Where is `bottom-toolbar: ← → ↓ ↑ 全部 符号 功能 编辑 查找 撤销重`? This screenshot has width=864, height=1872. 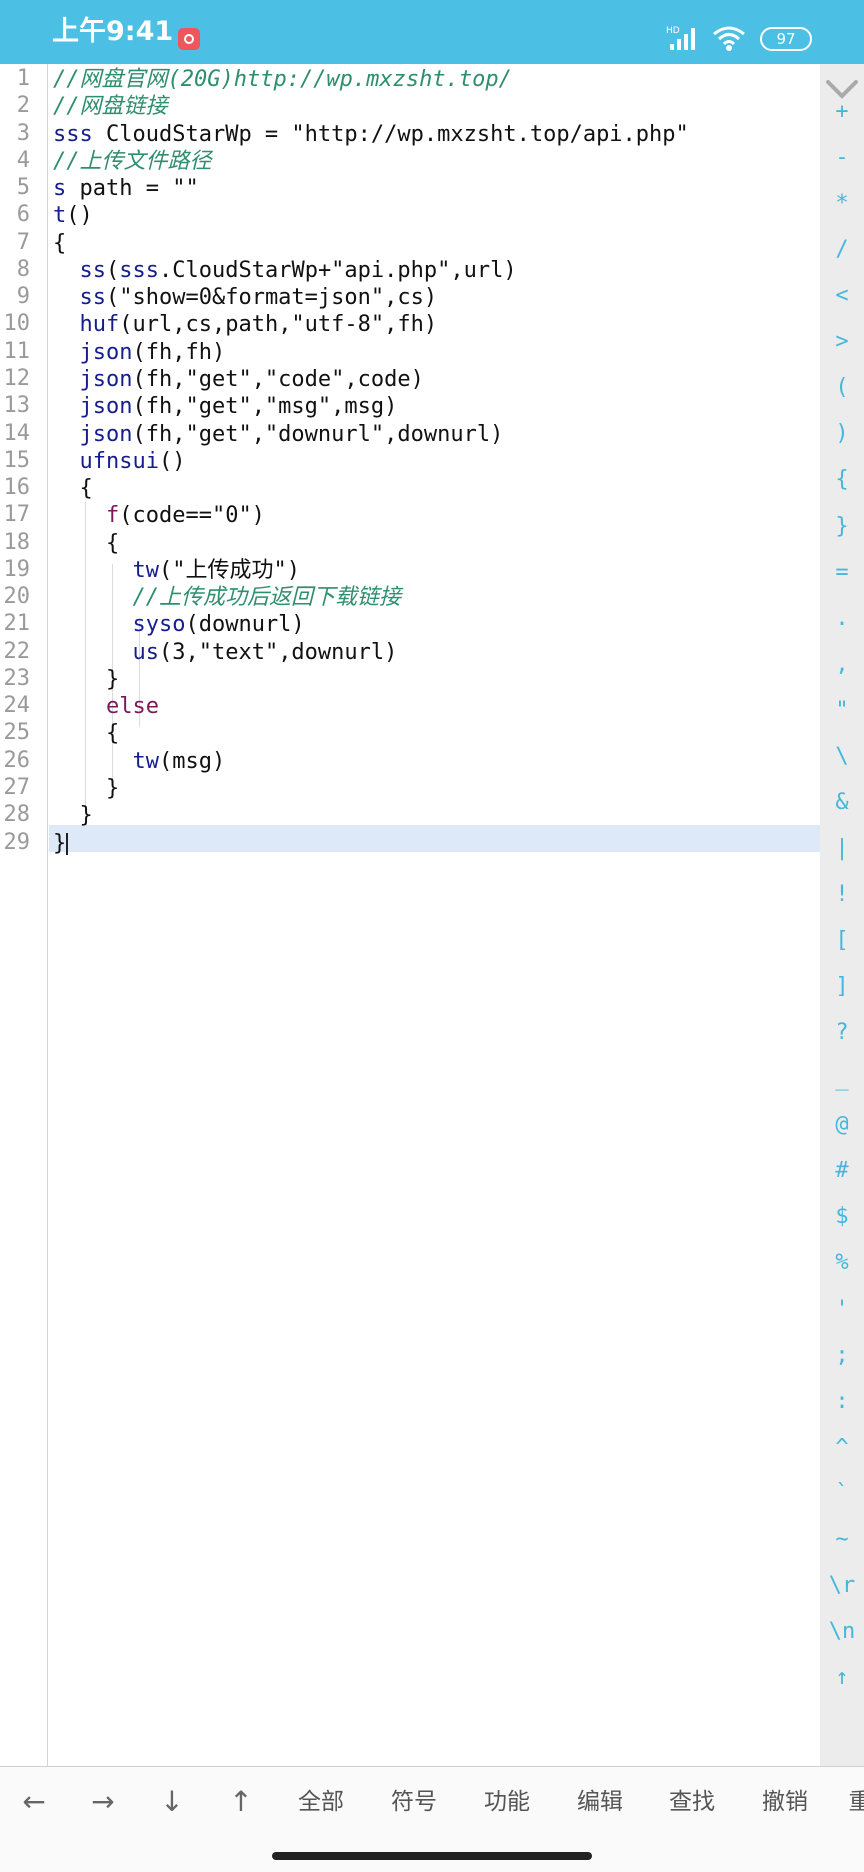 bottom-toolbar: ← → ↓ ↑ 全部 符号 功能 编辑 查找 撤销重 is located at coordinates (432, 1801).